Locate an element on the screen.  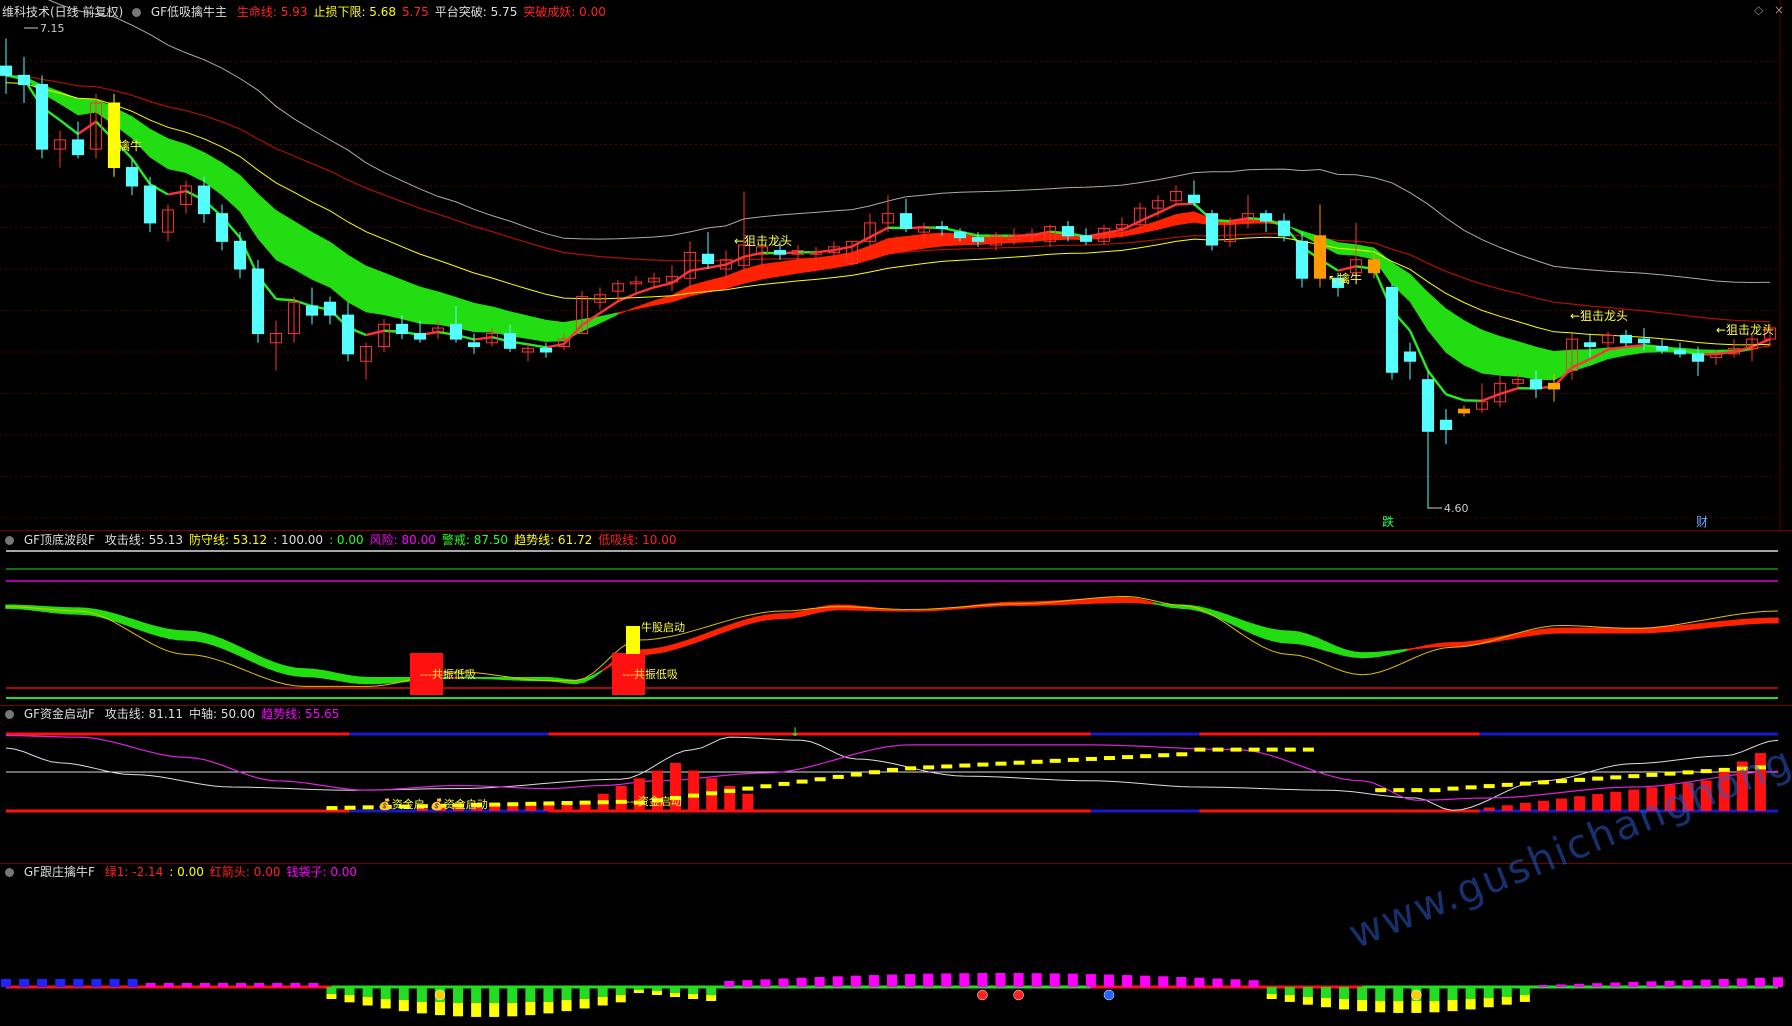
field-2: 趋势线: 55.65 is located at coordinates (300, 714).